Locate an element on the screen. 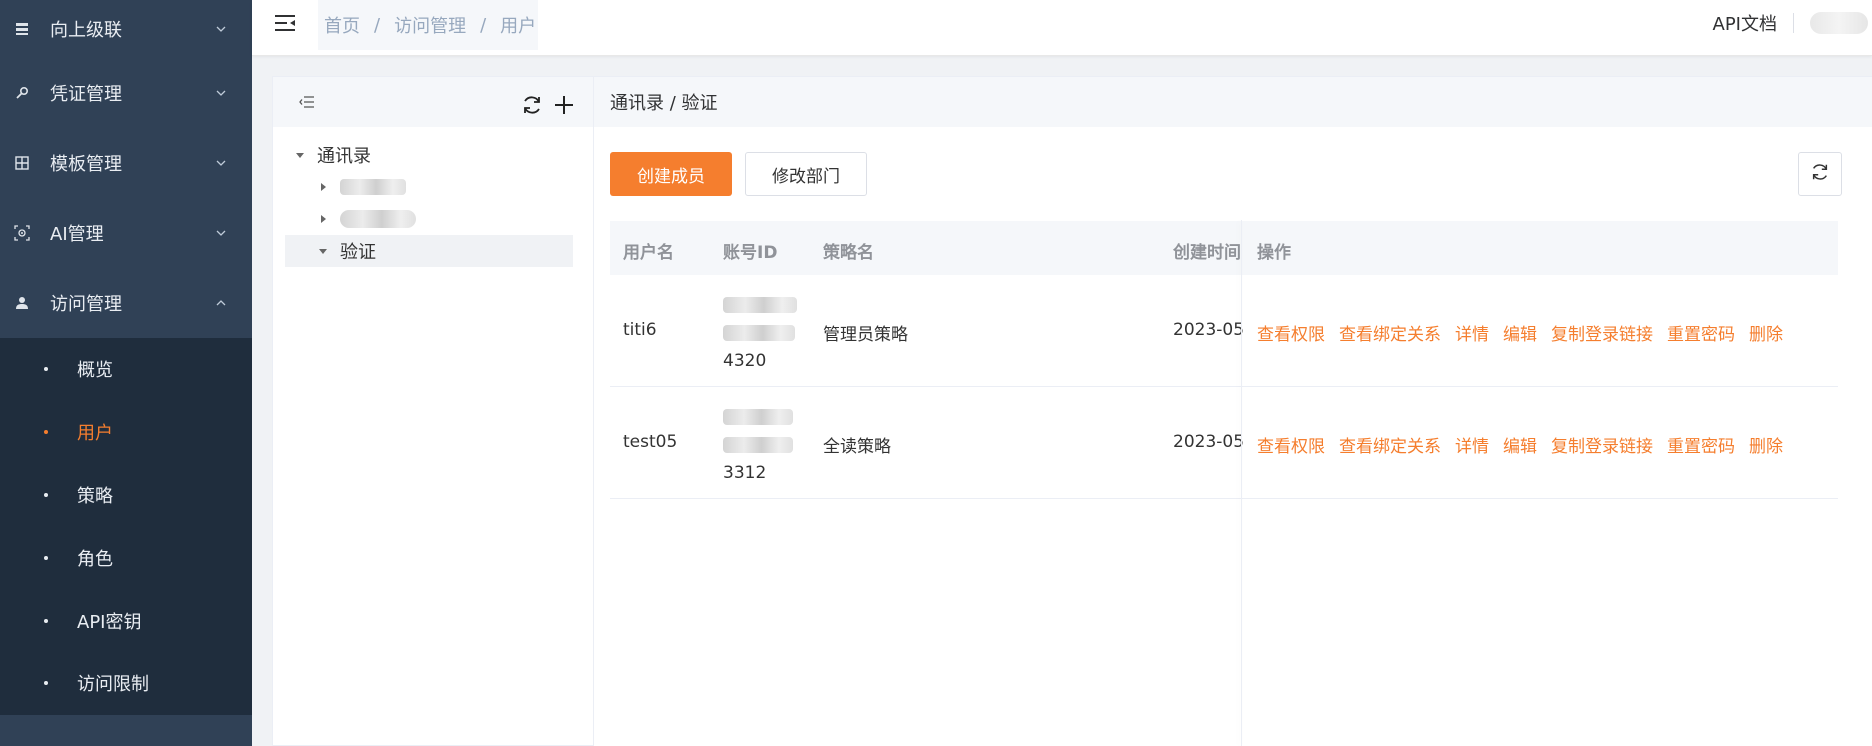 The image size is (1872, 746). divider is located at coordinates (1793, 23).